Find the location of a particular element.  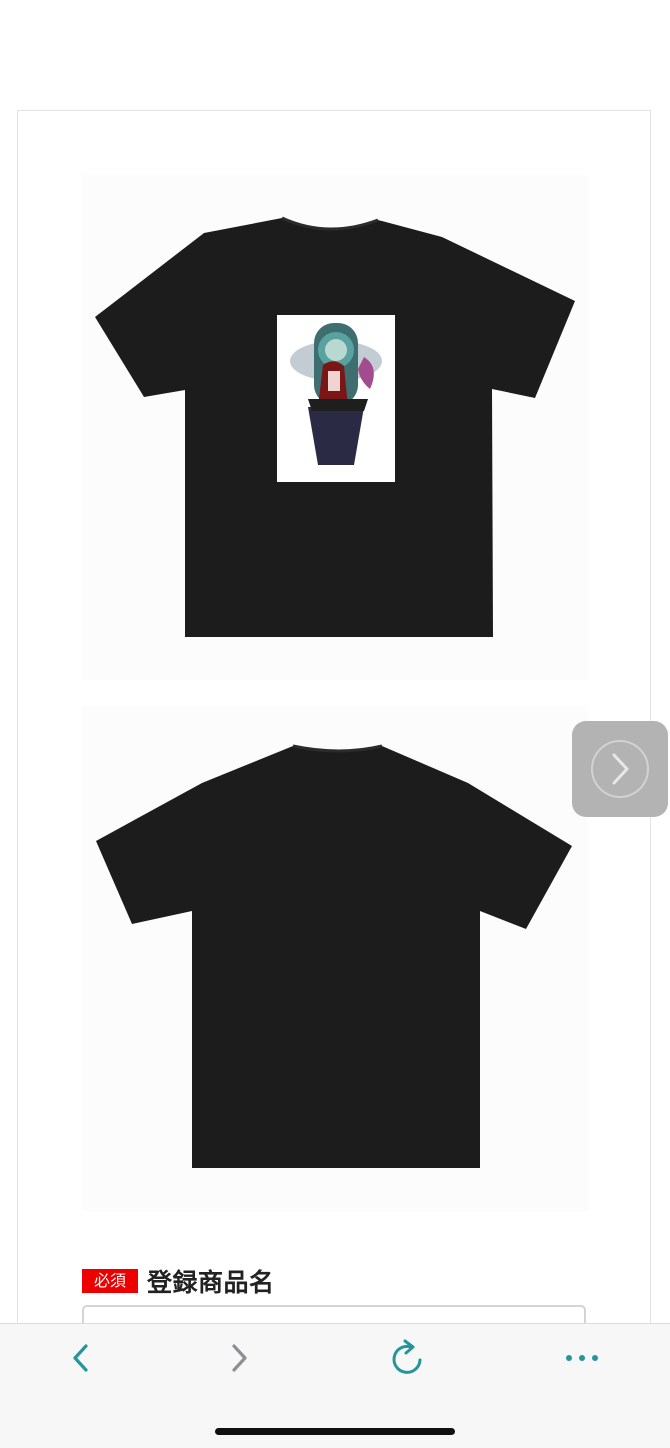

product-name-label-row: 必須 登録商品名 is located at coordinates (178, 1281).